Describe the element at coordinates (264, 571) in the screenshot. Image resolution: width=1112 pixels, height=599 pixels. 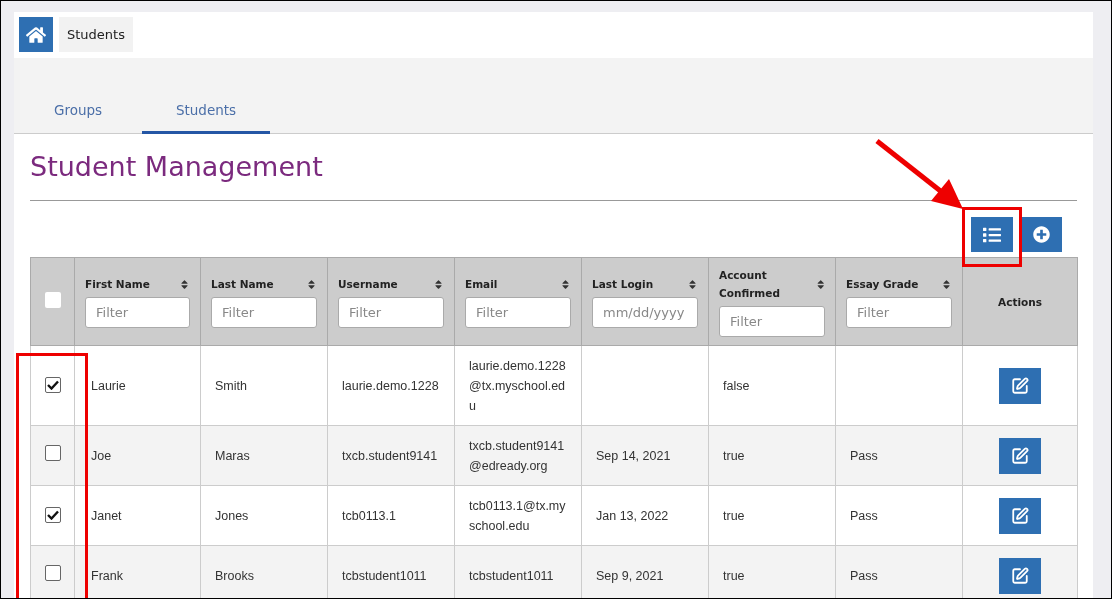
I see `table-cell: Brooks` at that location.